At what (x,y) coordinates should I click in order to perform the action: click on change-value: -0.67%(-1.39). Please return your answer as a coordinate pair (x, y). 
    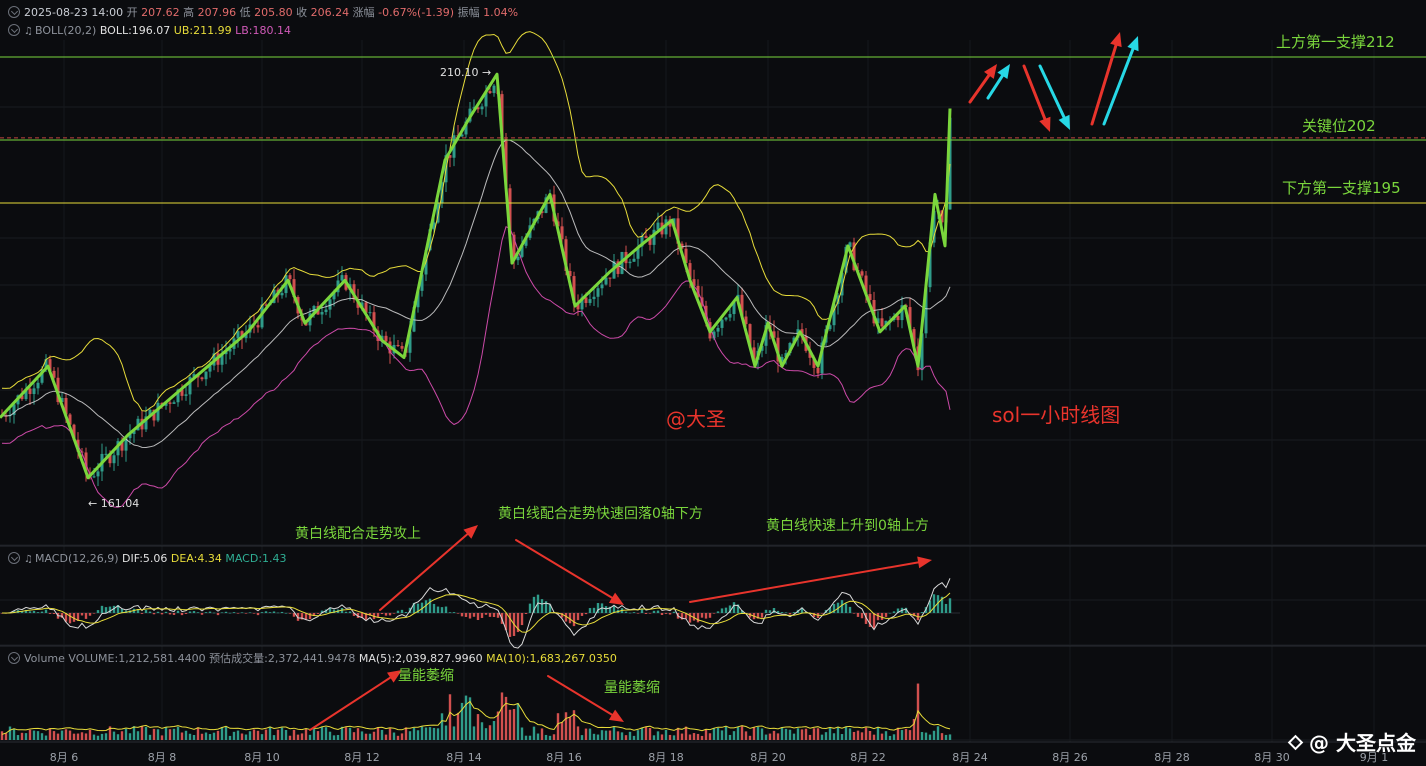
    Looking at the image, I should click on (416, 12).